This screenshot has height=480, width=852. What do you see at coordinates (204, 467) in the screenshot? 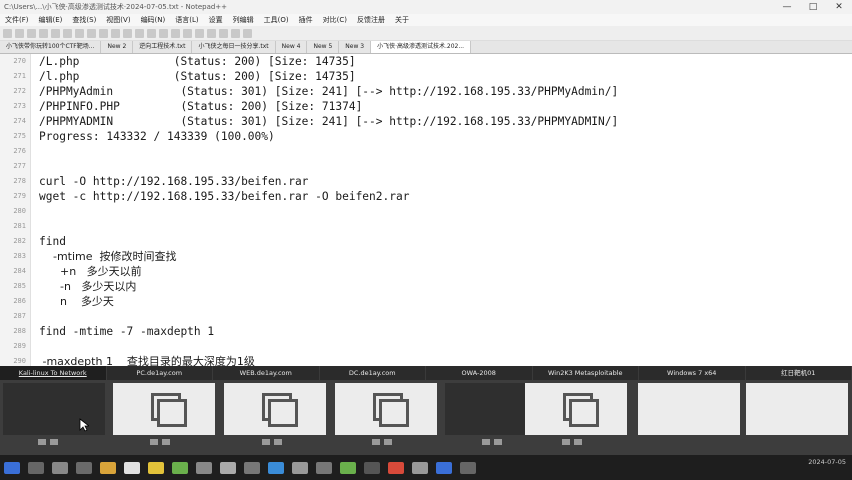
I see `paint-icon` at bounding box center [204, 467].